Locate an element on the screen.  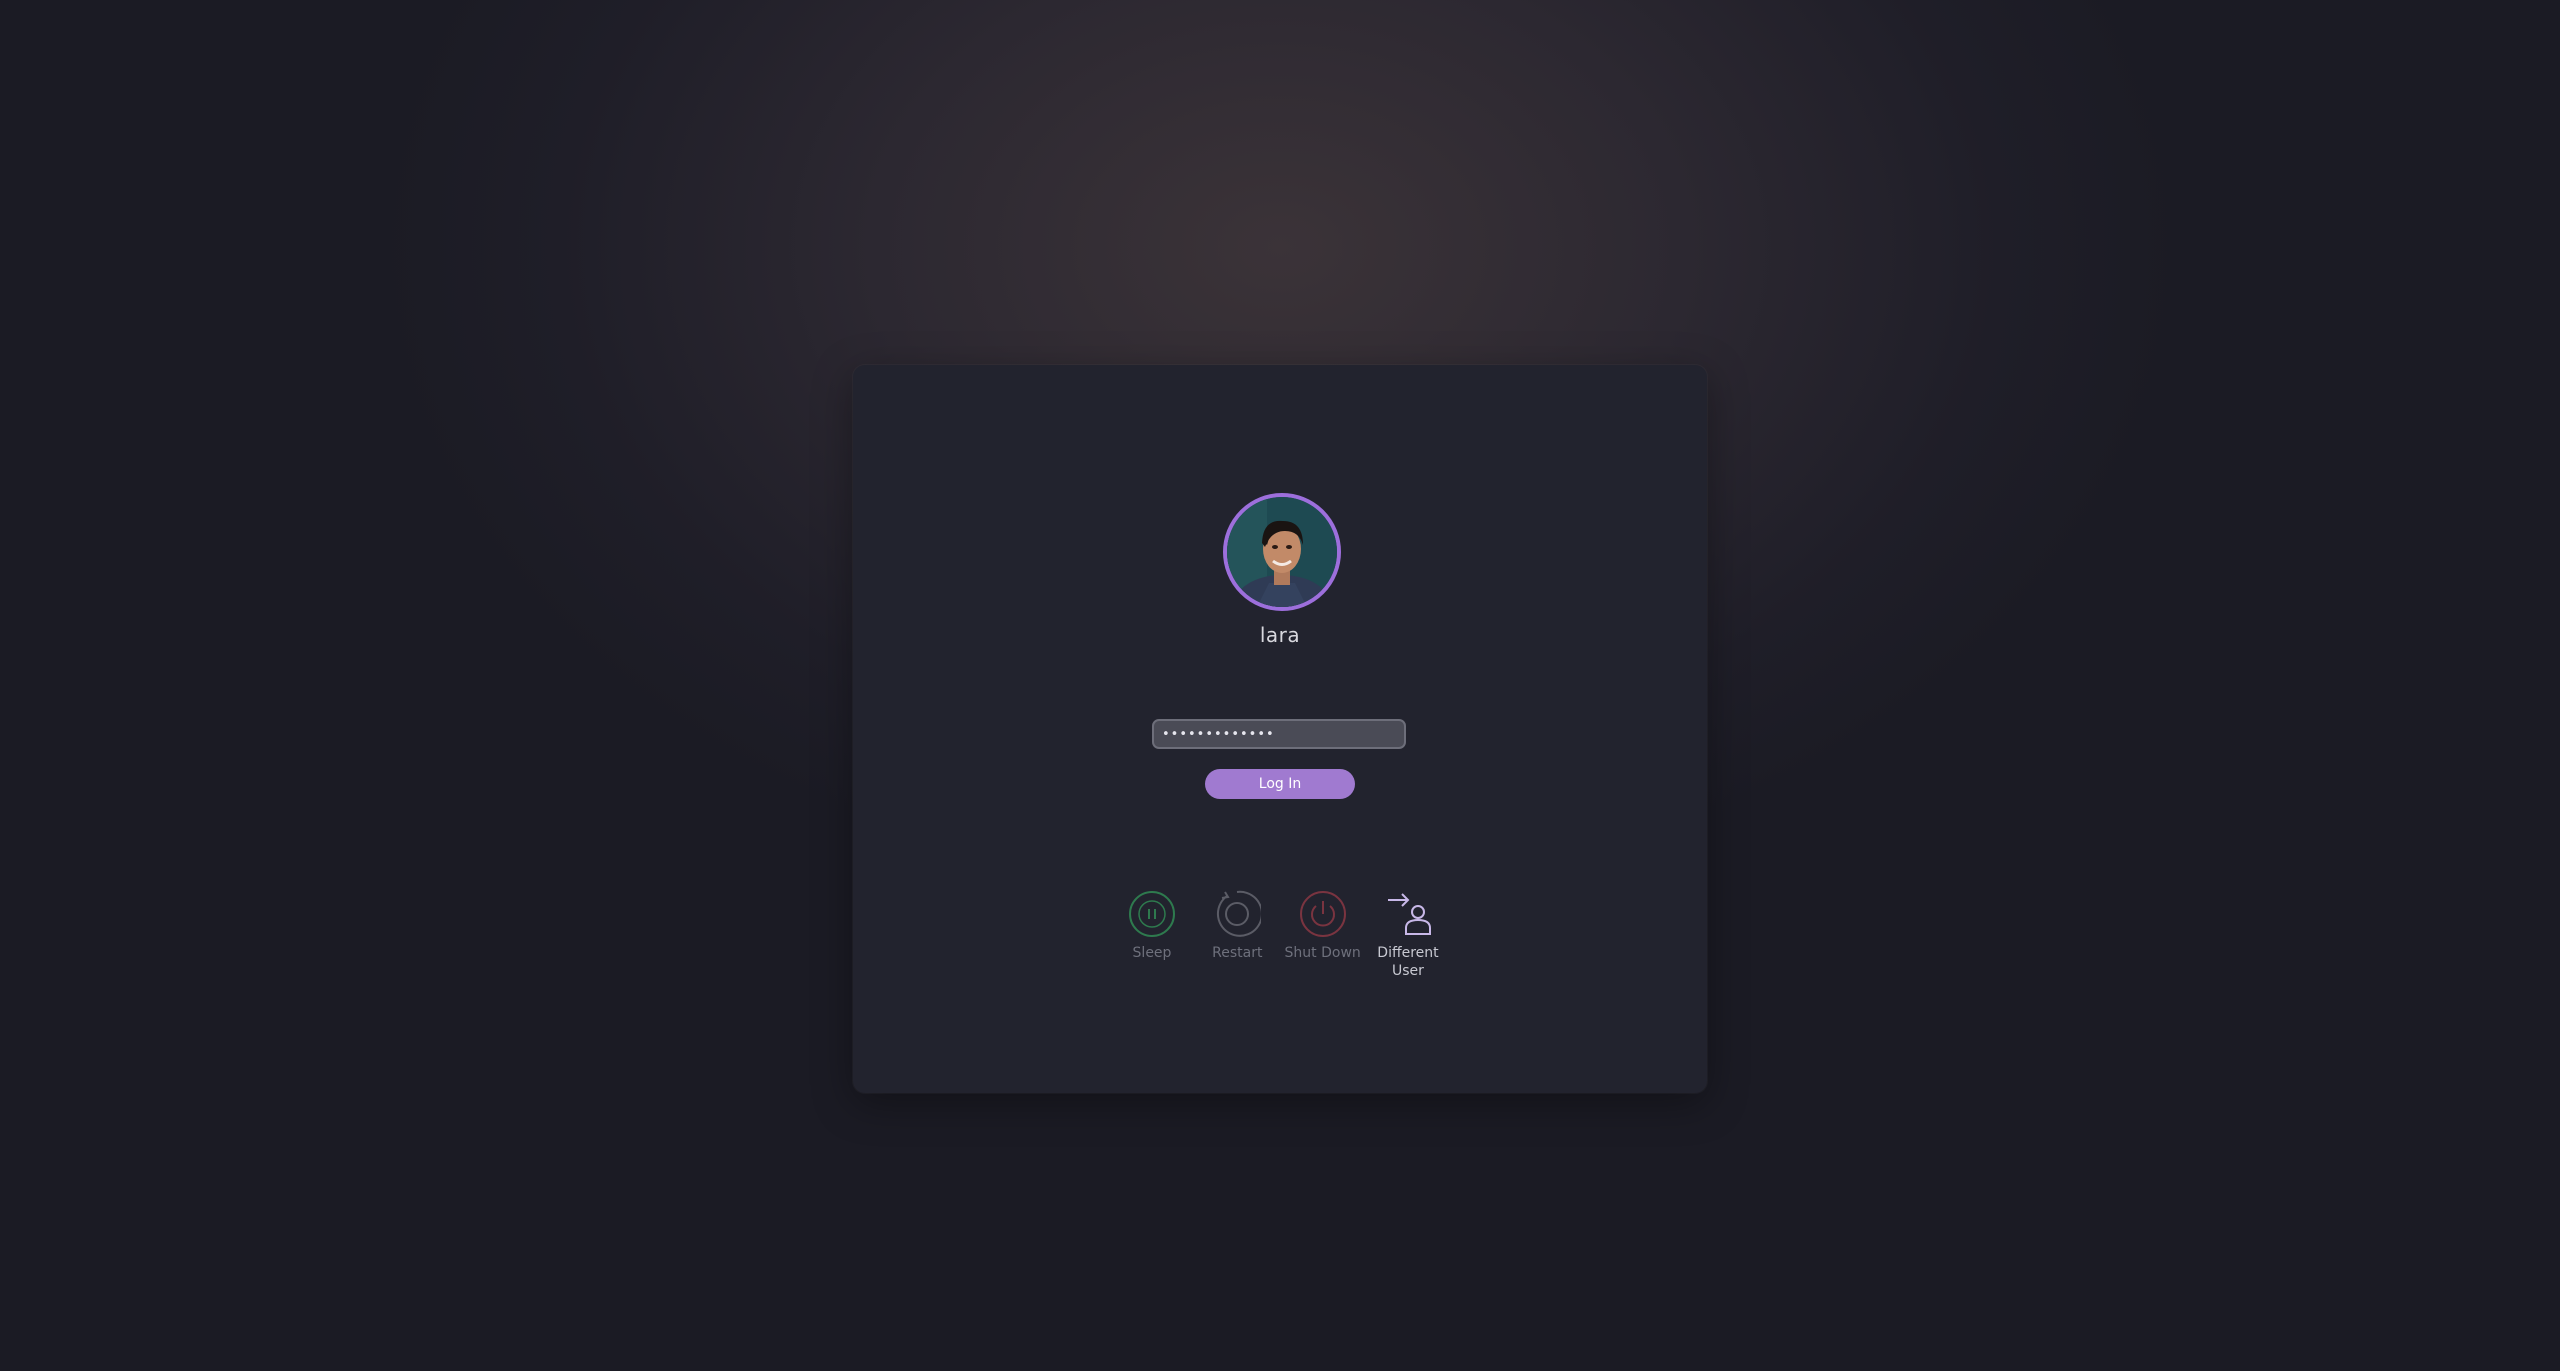
user-photo is located at coordinates (1282, 552).